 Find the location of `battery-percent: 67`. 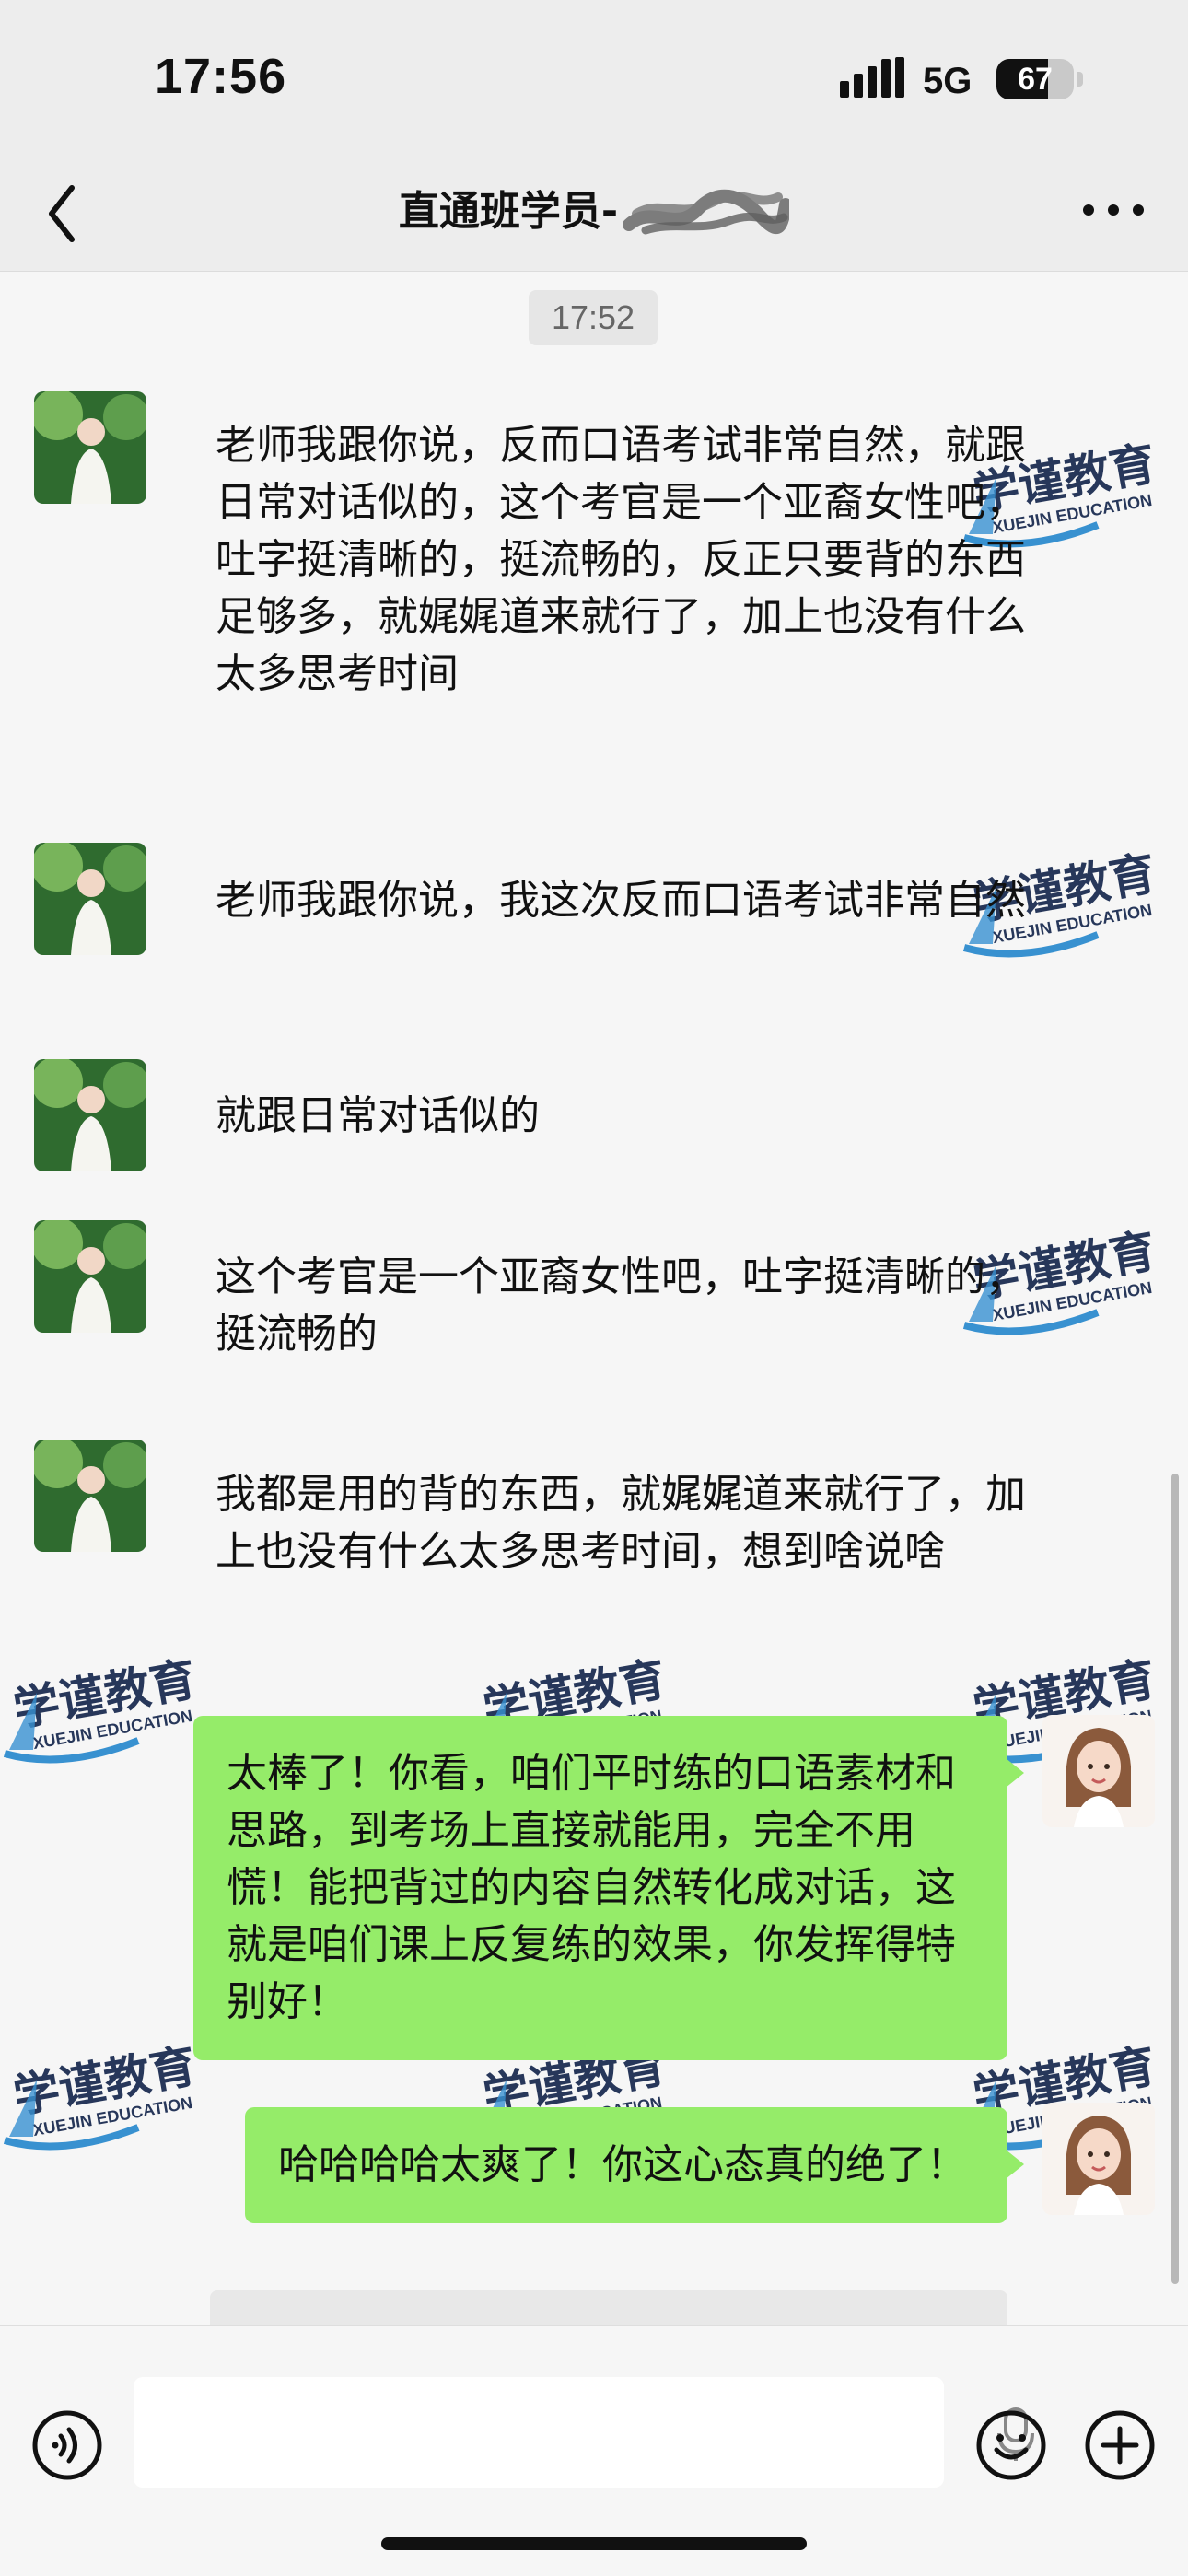

battery-percent: 67 is located at coordinates (1035, 79).